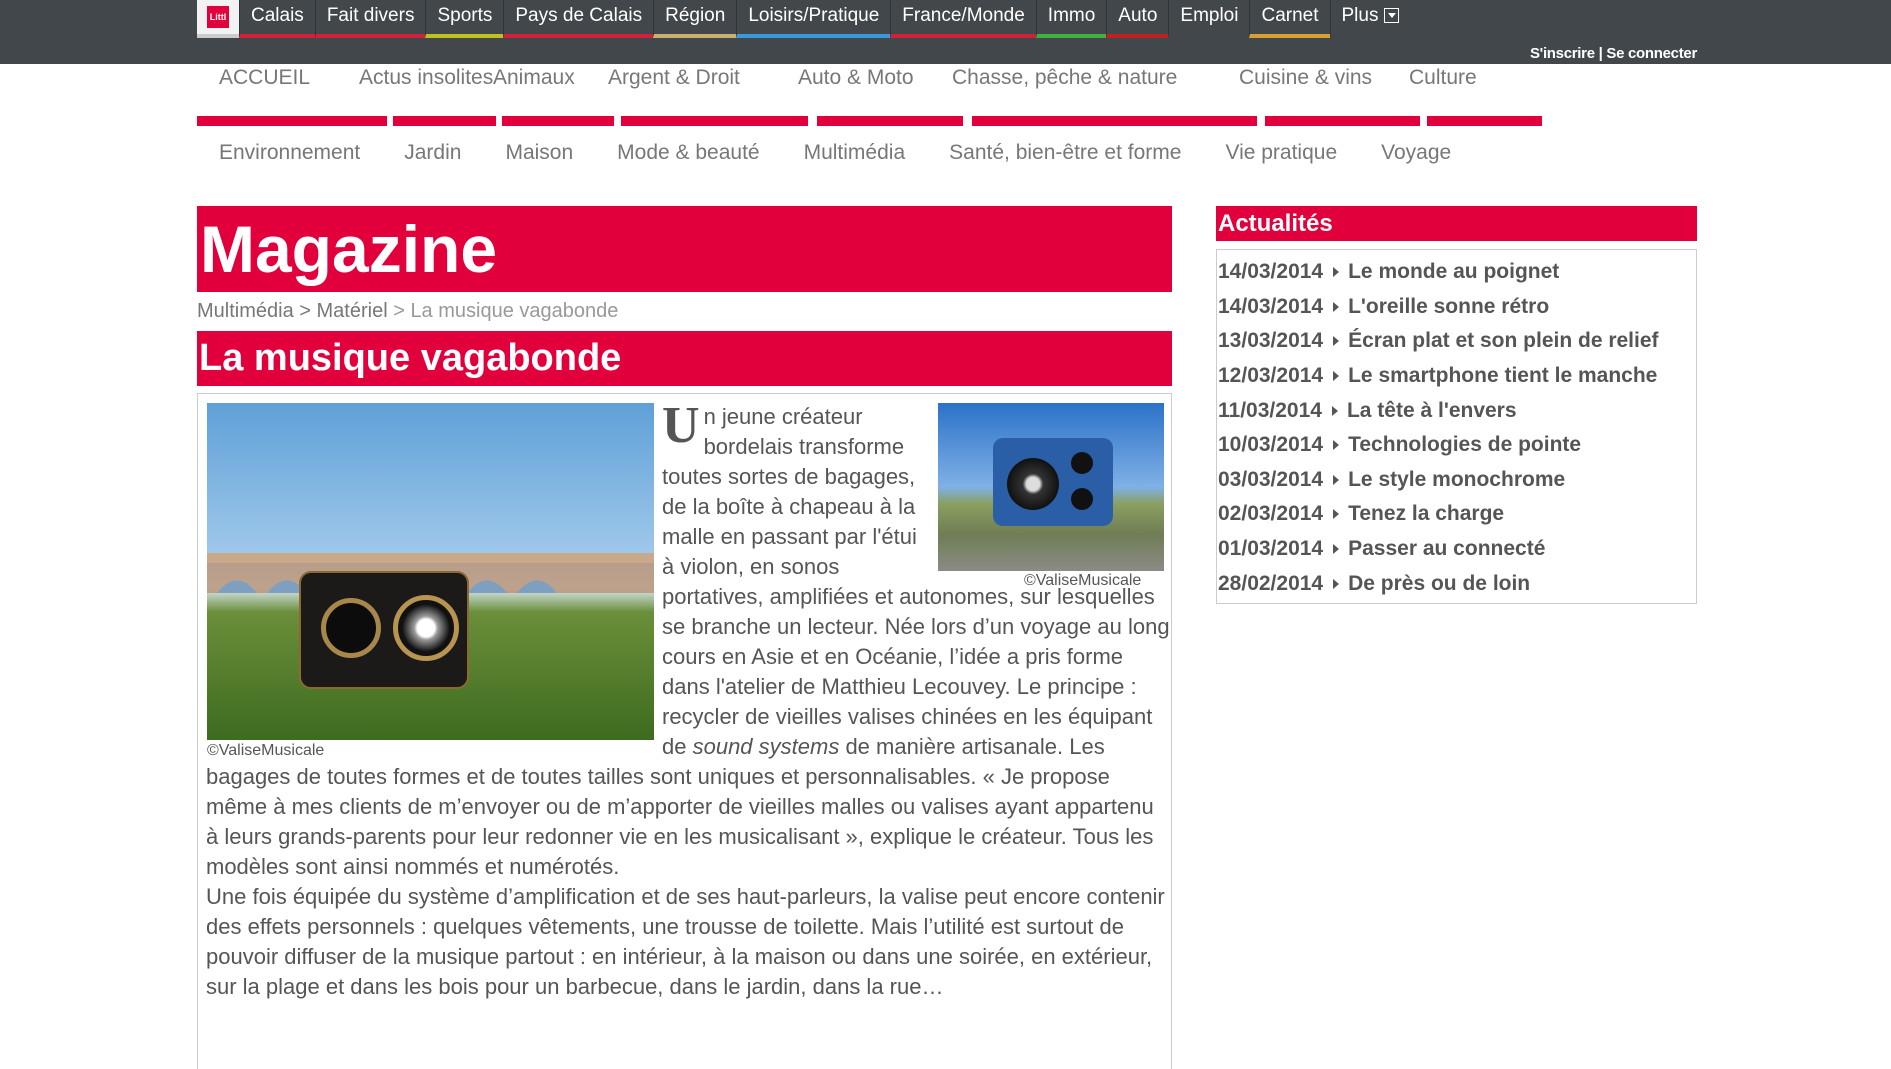 The width and height of the screenshot is (1891, 1069). What do you see at coordinates (1209, 19) in the screenshot?
I see `tab-emploi: Emploi` at bounding box center [1209, 19].